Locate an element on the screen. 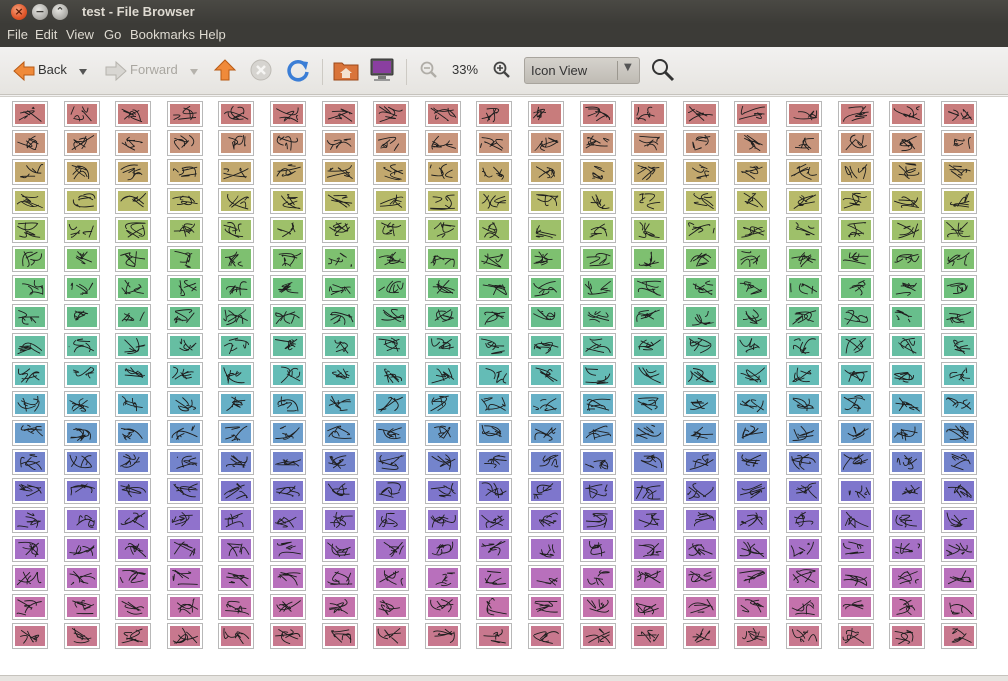 This screenshot has width=1008, height=681. zoom-out-icon is located at coordinates (429, 70).